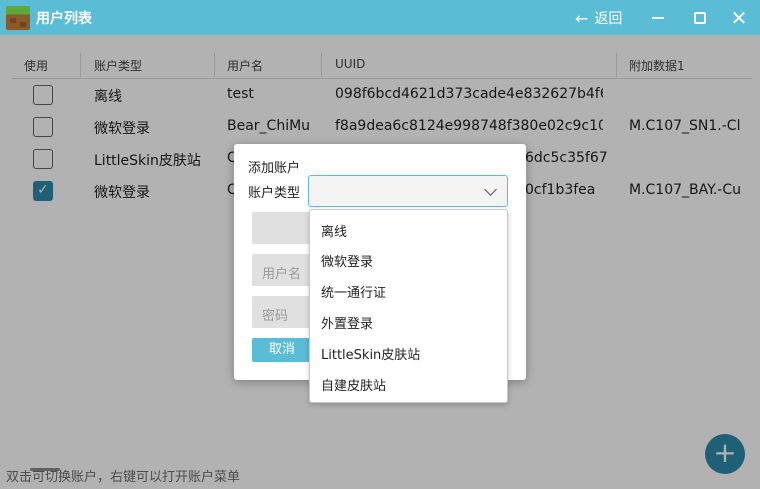 This screenshot has width=760, height=489. Describe the element at coordinates (347, 322) in the screenshot. I see `dropdown-option-authlib: 外置登录` at that location.